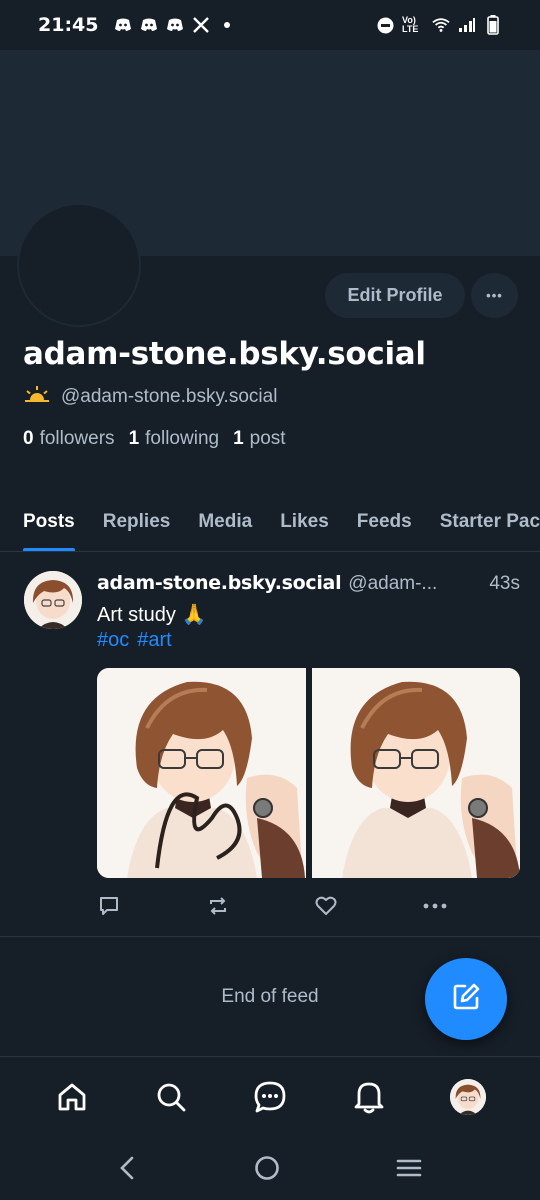  Describe the element at coordinates (137, 525) in the screenshot. I see `tab-replies: Replies` at that location.